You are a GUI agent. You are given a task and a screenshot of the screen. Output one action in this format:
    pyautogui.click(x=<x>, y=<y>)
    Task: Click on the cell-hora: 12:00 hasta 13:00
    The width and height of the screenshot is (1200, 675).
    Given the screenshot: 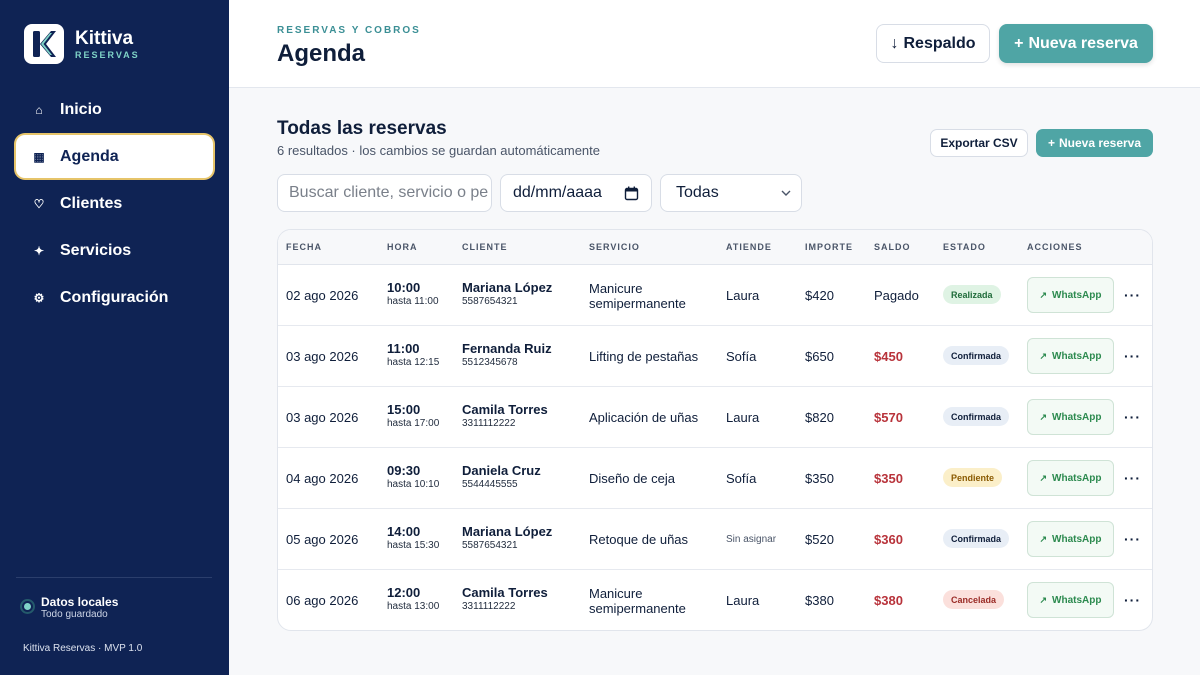 What is the action you would take?
    pyautogui.click(x=413, y=598)
    